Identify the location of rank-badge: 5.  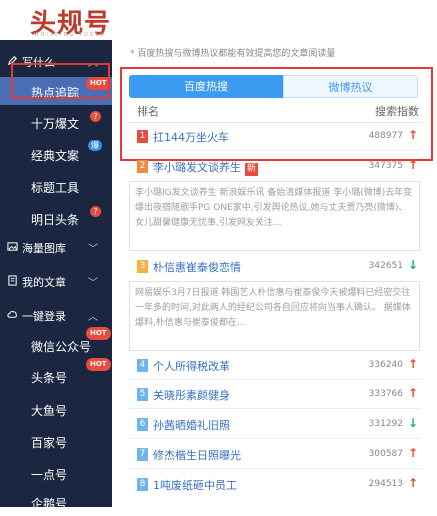
(142, 394).